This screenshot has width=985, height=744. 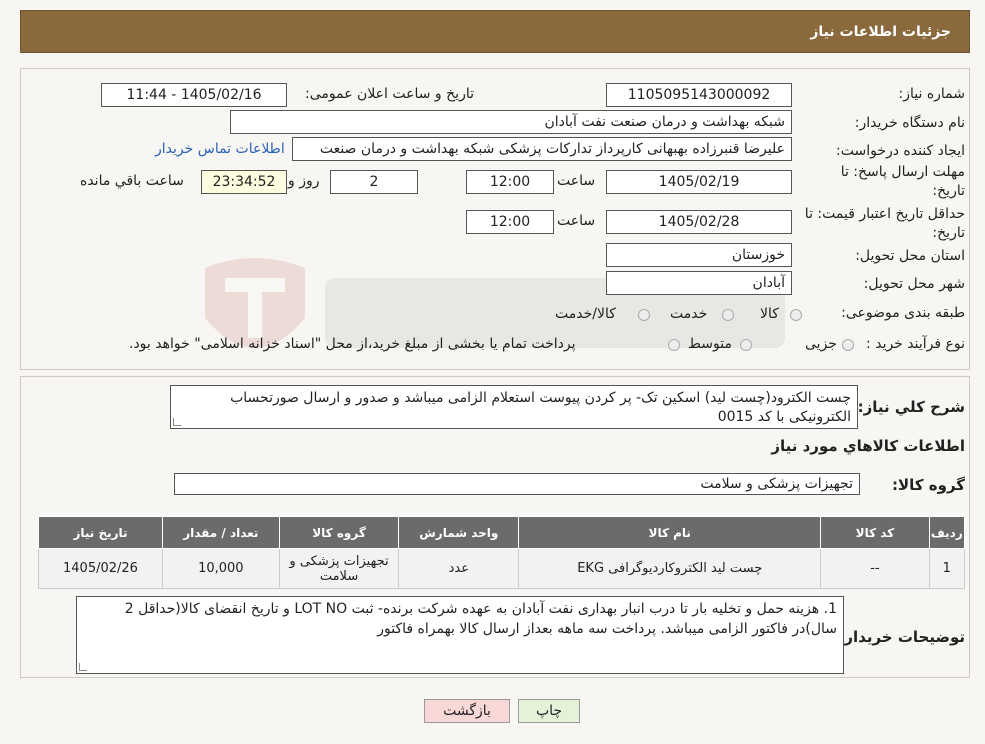 I want to click on process-minor-label: جزیی, so click(x=821, y=344).